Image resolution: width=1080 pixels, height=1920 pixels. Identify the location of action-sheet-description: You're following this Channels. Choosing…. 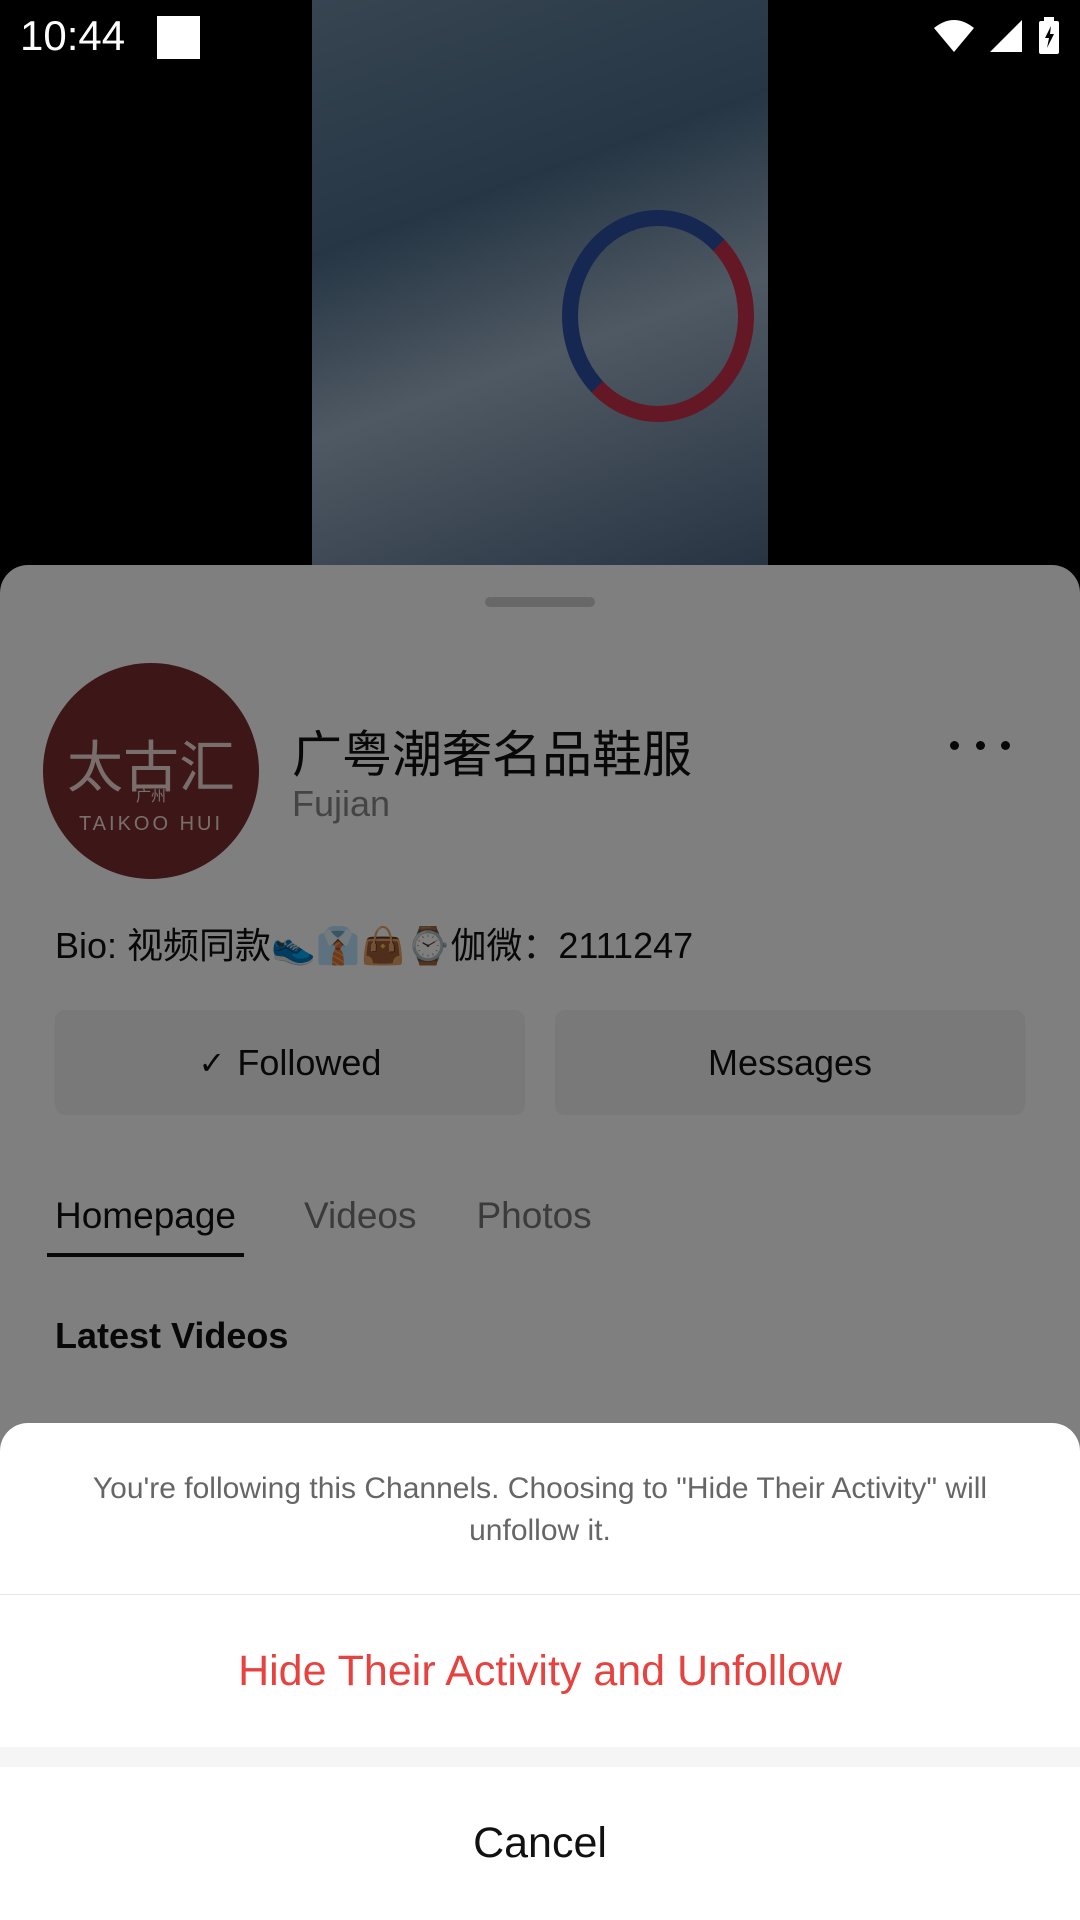
(540, 1509).